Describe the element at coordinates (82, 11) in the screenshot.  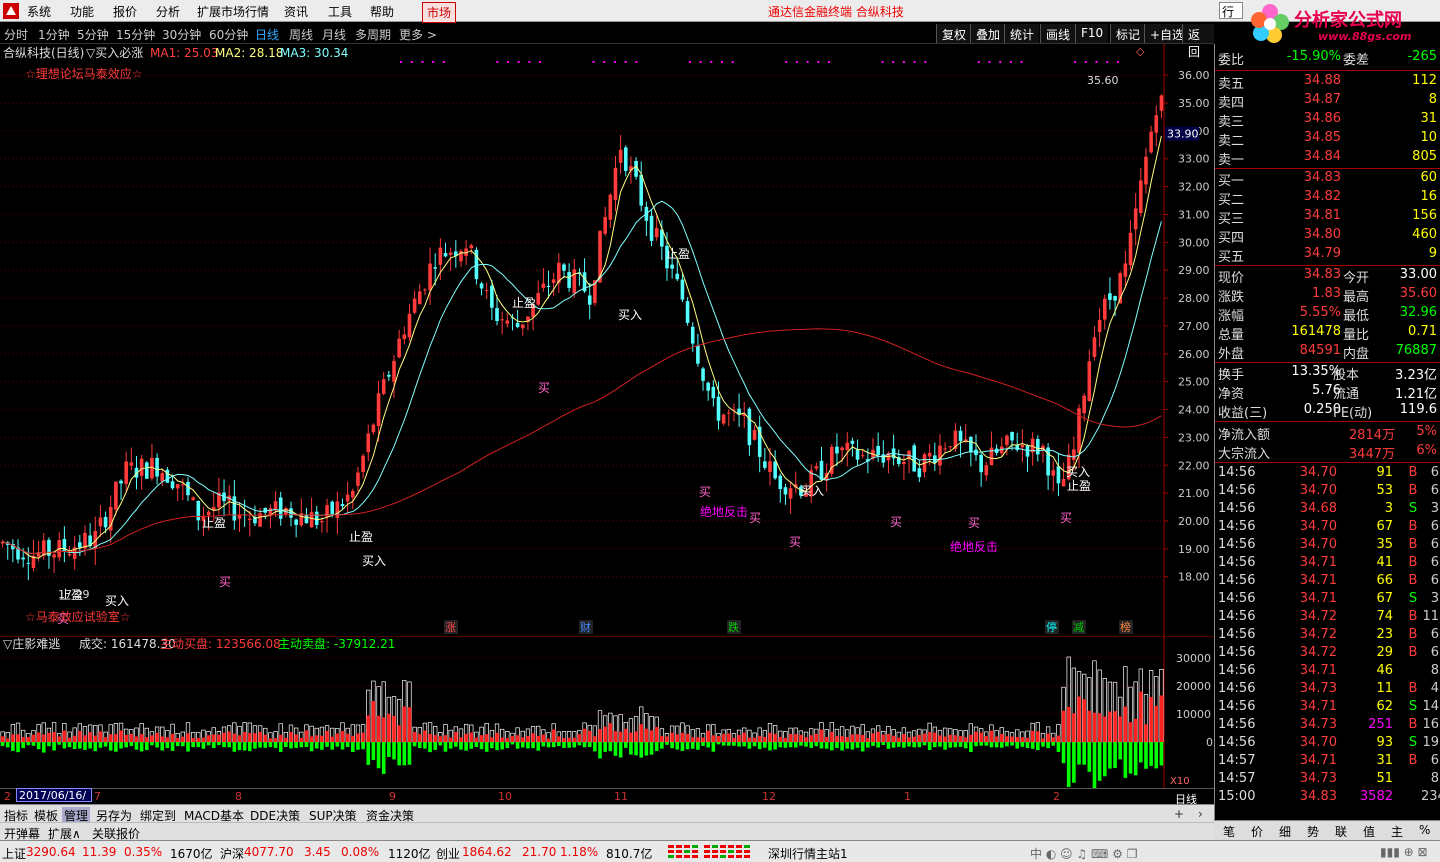
I see `menu-function: 功能` at that location.